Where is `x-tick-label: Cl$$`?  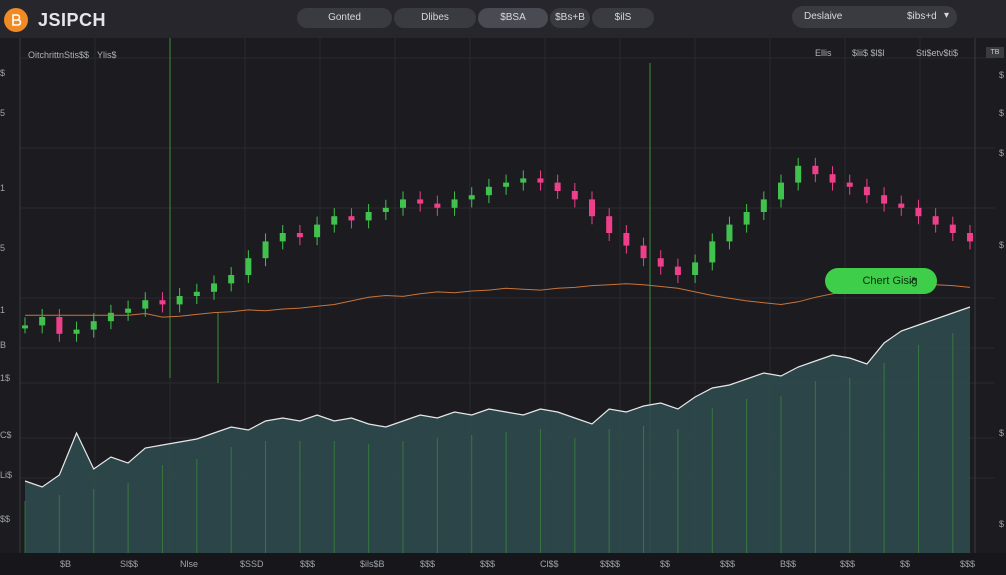
x-tick-label: Cl$$ is located at coordinates (549, 564).